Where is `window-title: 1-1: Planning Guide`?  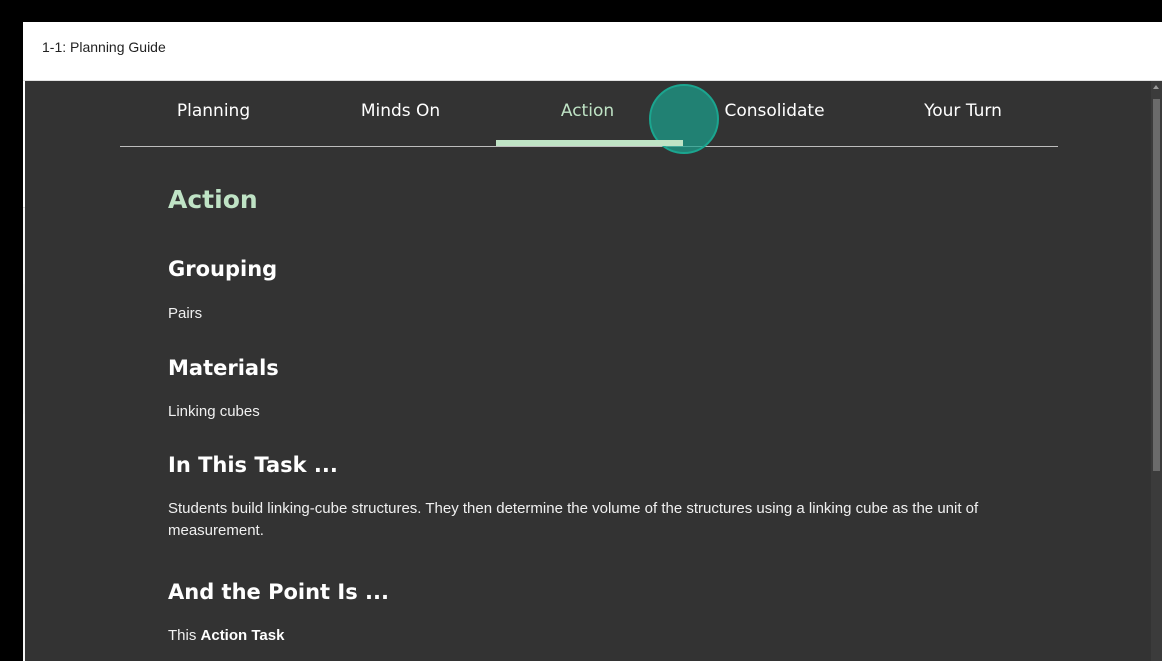 window-title: 1-1: Planning Guide is located at coordinates (104, 47).